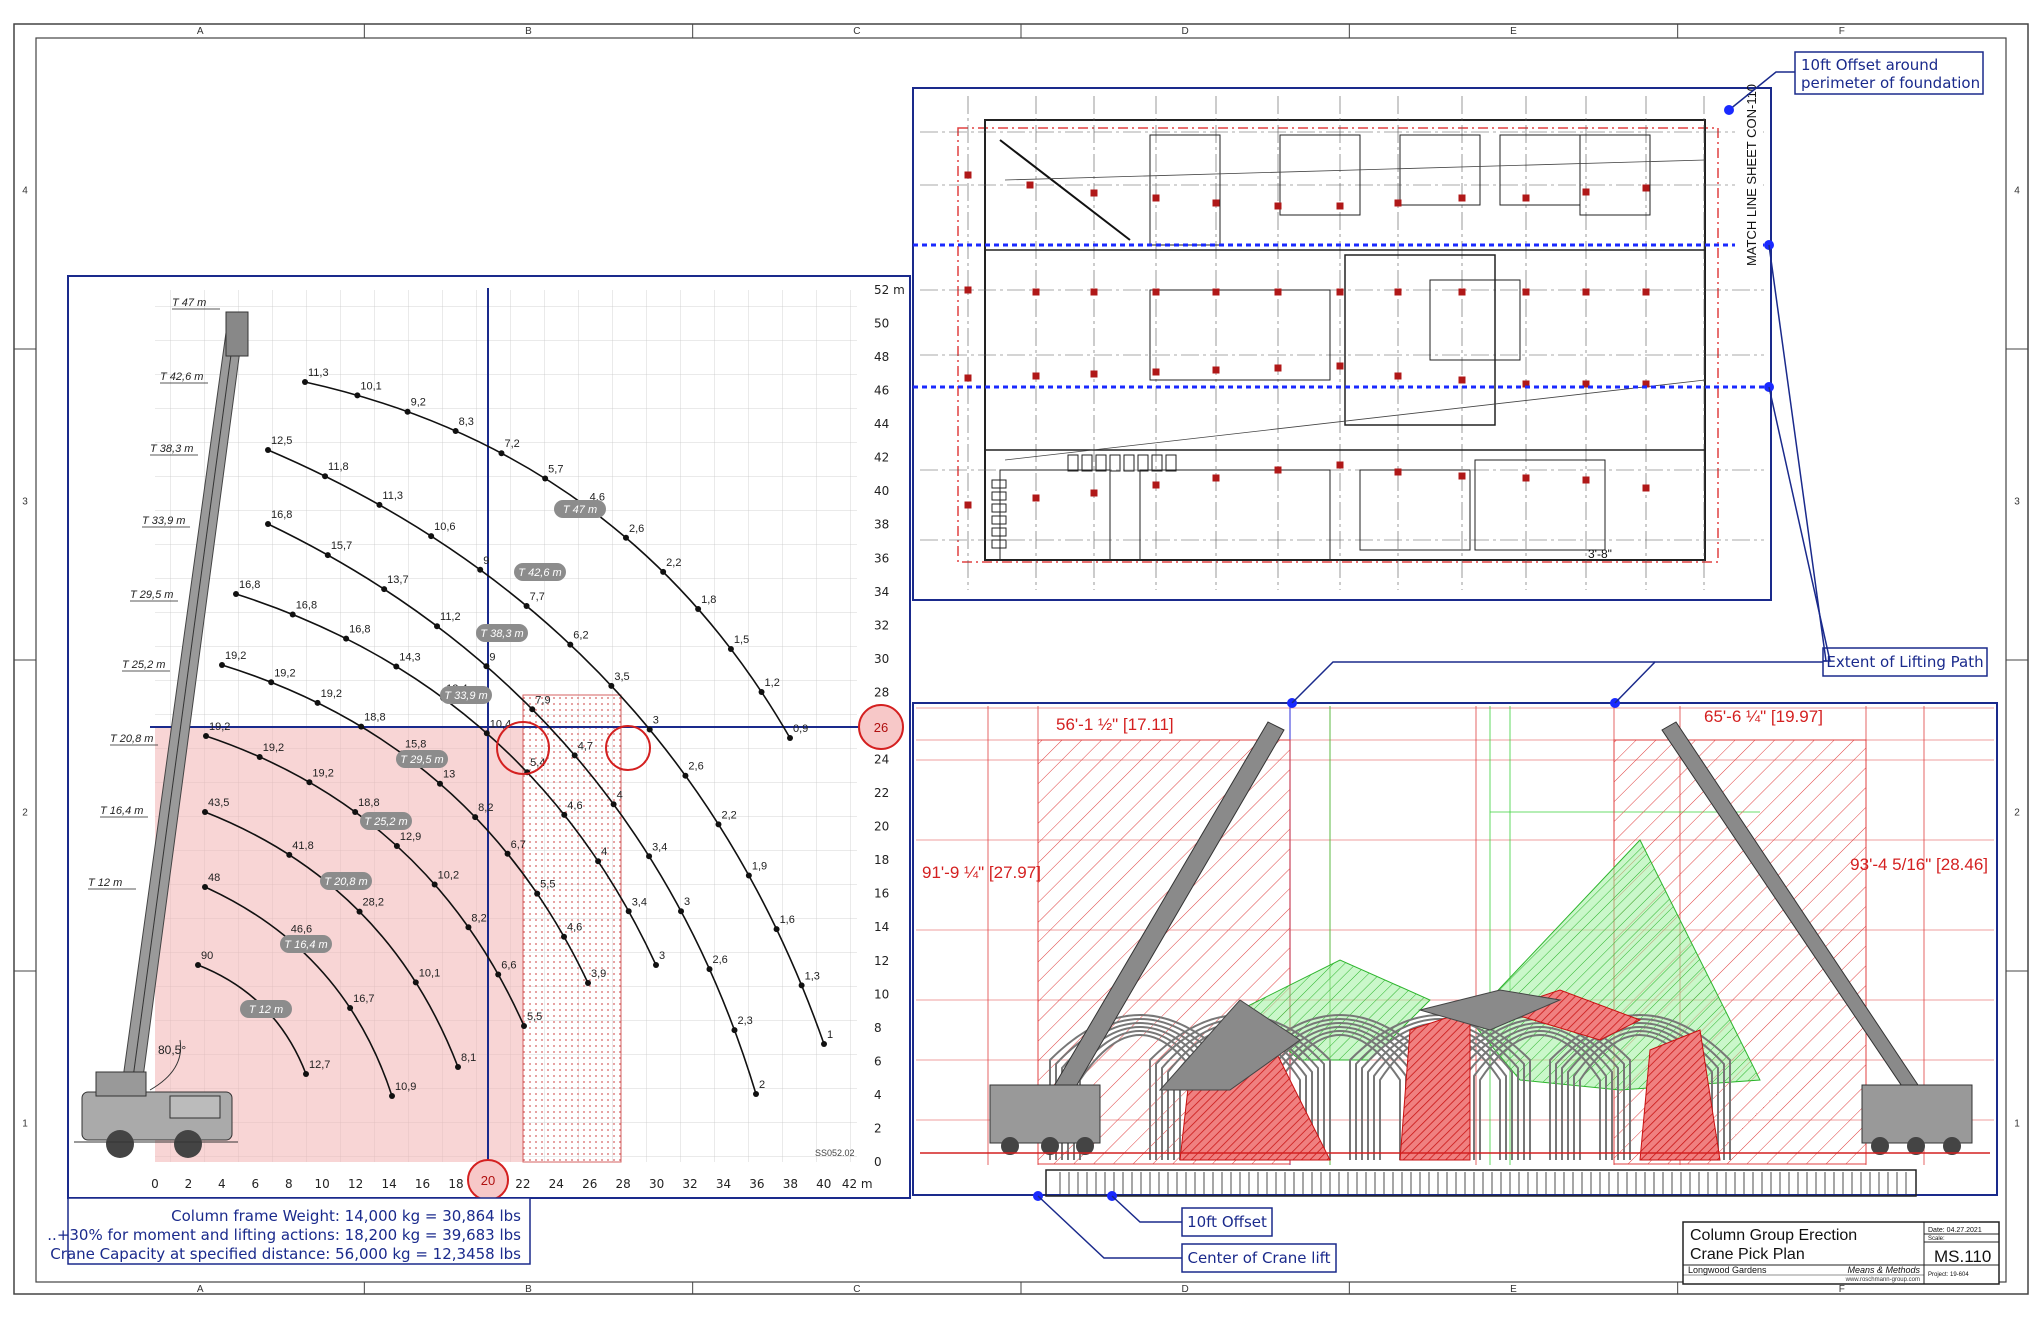 This screenshot has width=2040, height=1320. What do you see at coordinates (500, 724) in the screenshot?
I see `capacity-label: 10,4` at bounding box center [500, 724].